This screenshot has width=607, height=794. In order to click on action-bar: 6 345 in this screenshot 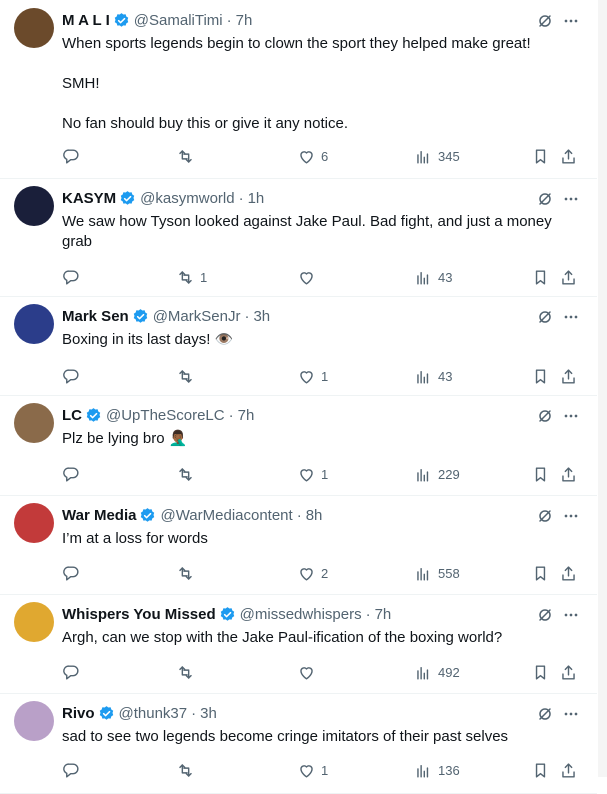, I will do `click(322, 156)`.